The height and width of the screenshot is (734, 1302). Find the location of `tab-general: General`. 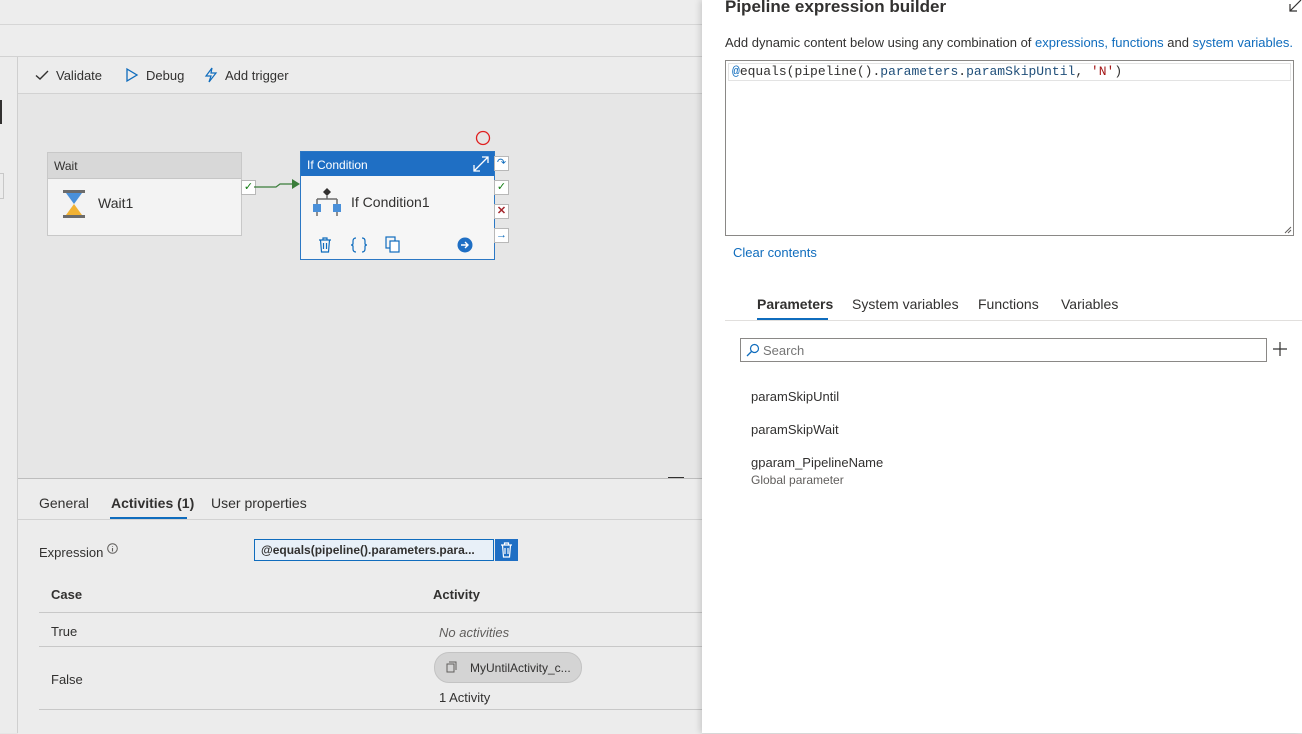

tab-general: General is located at coordinates (64, 503).